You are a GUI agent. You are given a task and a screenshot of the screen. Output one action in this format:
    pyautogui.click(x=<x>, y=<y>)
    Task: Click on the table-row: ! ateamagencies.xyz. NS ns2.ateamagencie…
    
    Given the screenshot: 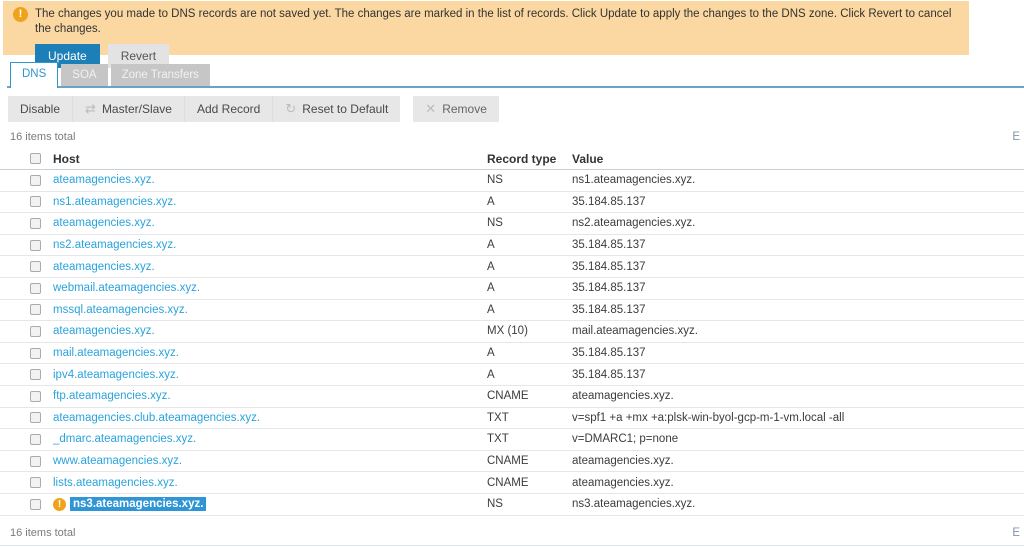 What is the action you would take?
    pyautogui.click(x=512, y=224)
    